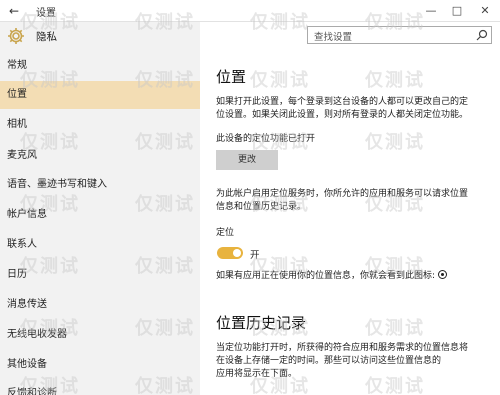  I want to click on sidebar-item-account-info: 帐户信息, so click(100, 215).